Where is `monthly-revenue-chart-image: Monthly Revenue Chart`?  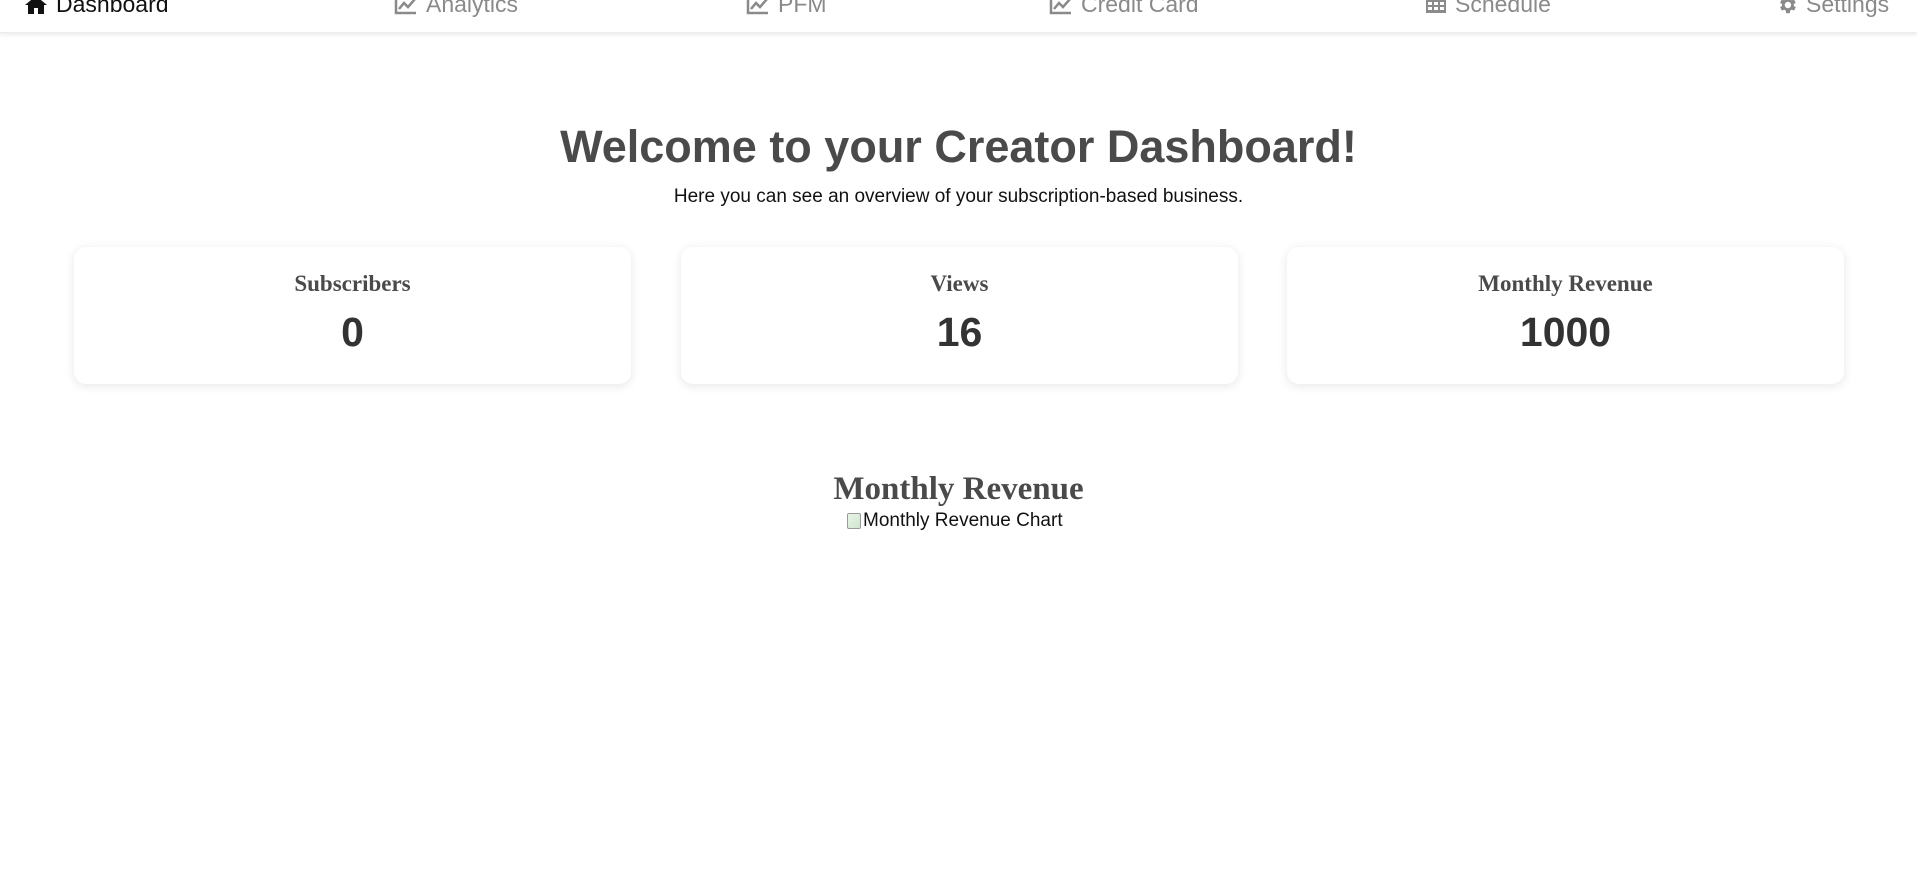
monthly-revenue-chart-image: Monthly Revenue Chart is located at coordinates (955, 521).